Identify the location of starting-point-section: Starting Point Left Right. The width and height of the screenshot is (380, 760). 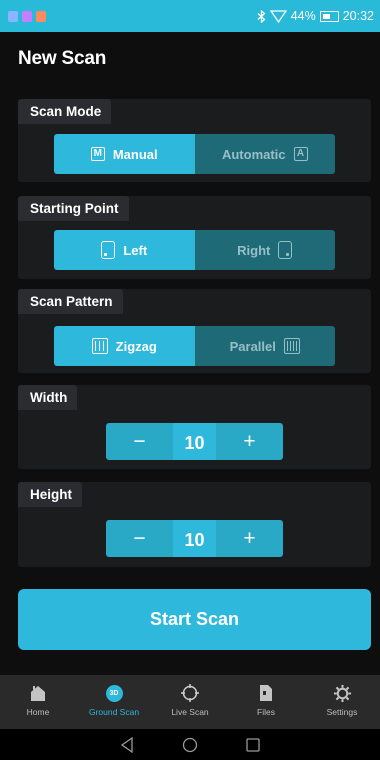
(194, 237).